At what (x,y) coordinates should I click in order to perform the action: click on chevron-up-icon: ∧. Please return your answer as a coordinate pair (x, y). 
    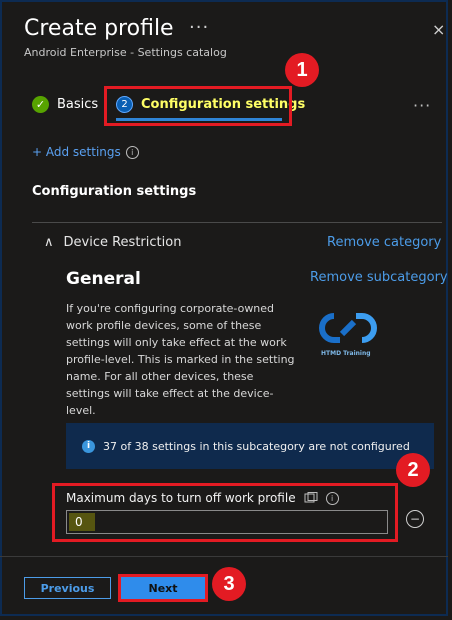
    Looking at the image, I should click on (49, 242).